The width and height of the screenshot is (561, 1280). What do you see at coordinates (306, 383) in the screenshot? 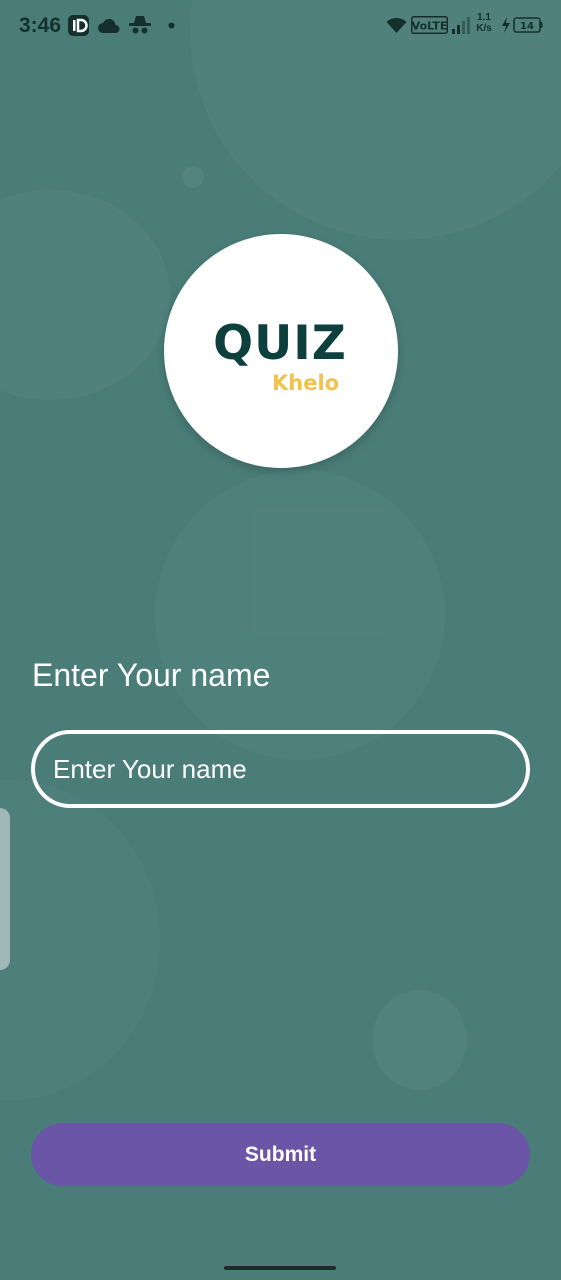
I see `logo-subtitle: Khelo` at bounding box center [306, 383].